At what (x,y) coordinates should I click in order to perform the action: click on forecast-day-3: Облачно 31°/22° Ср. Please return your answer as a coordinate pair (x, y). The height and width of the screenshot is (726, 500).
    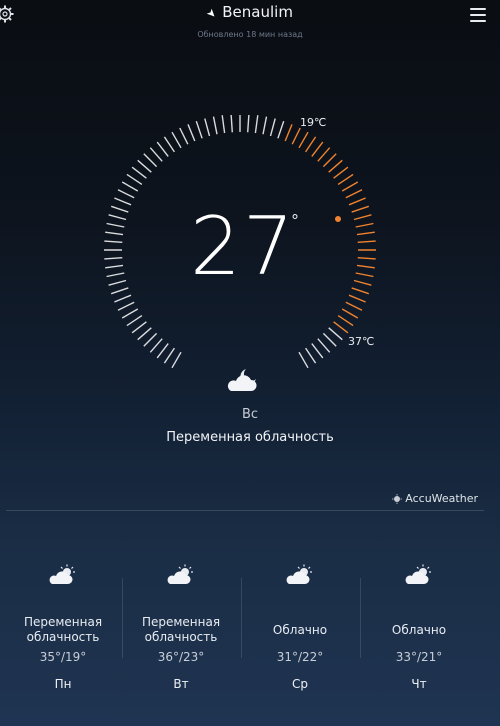
    Looking at the image, I should click on (300, 632).